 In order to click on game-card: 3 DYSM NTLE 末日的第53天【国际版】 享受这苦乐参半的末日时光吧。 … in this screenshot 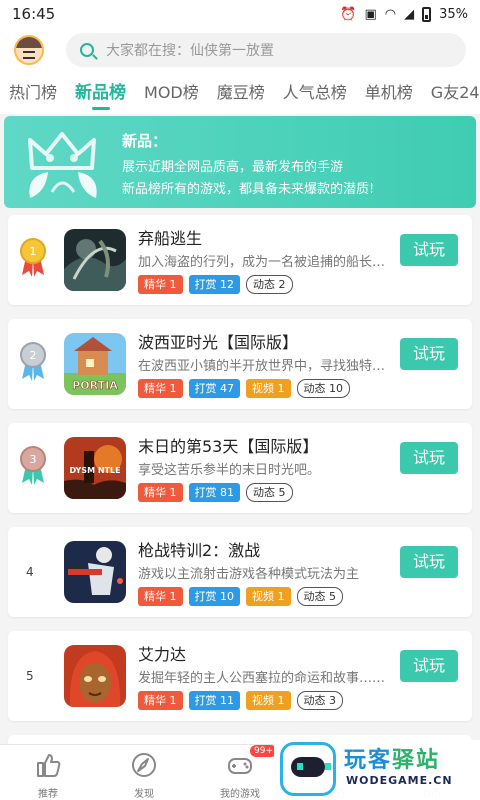, I will do `click(240, 468)`.